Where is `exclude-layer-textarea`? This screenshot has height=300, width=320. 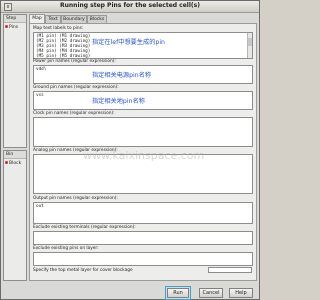
exclude-layer-textarea is located at coordinates (143, 259).